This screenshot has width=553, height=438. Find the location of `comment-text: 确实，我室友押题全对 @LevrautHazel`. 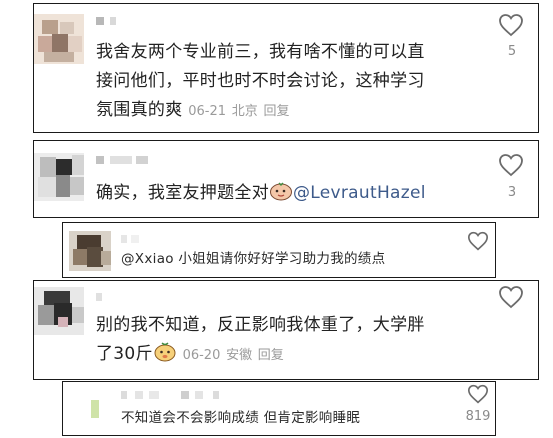

comment-text: 确实，我室友押题全对 @LevrautHazel is located at coordinates (296, 195).